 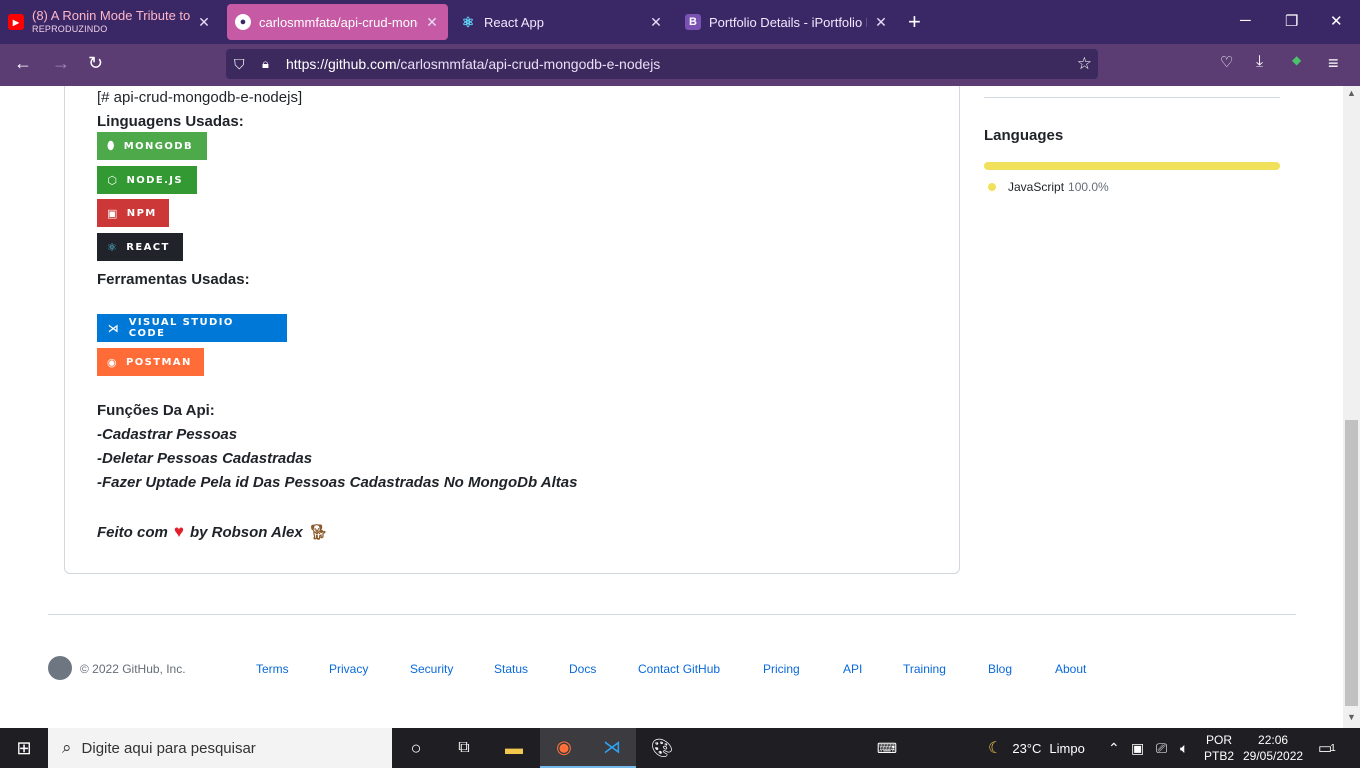 I want to click on footer-link-about: About, so click(x=1070, y=669).